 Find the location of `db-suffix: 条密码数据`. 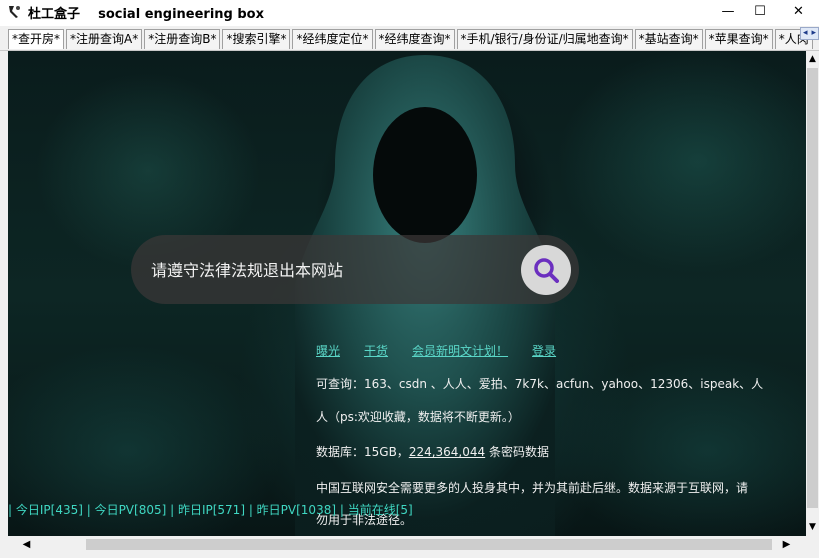

db-suffix: 条密码数据 is located at coordinates (517, 452).